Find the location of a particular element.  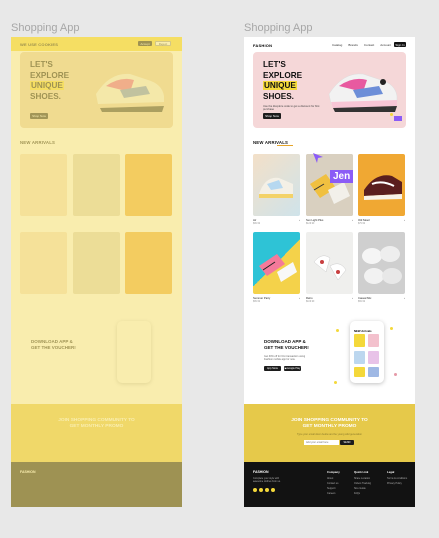

product-price: $89.99 is located at coordinates (257, 302).